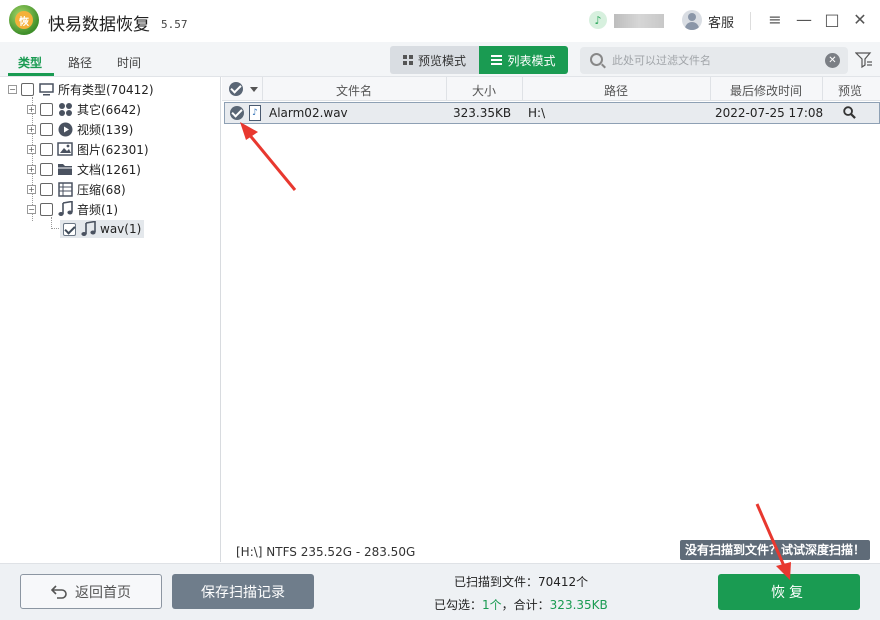 Image resolution: width=880 pixels, height=620 pixels. Describe the element at coordinates (255, 113) in the screenshot. I see `audio-file-icon: ♪` at that location.